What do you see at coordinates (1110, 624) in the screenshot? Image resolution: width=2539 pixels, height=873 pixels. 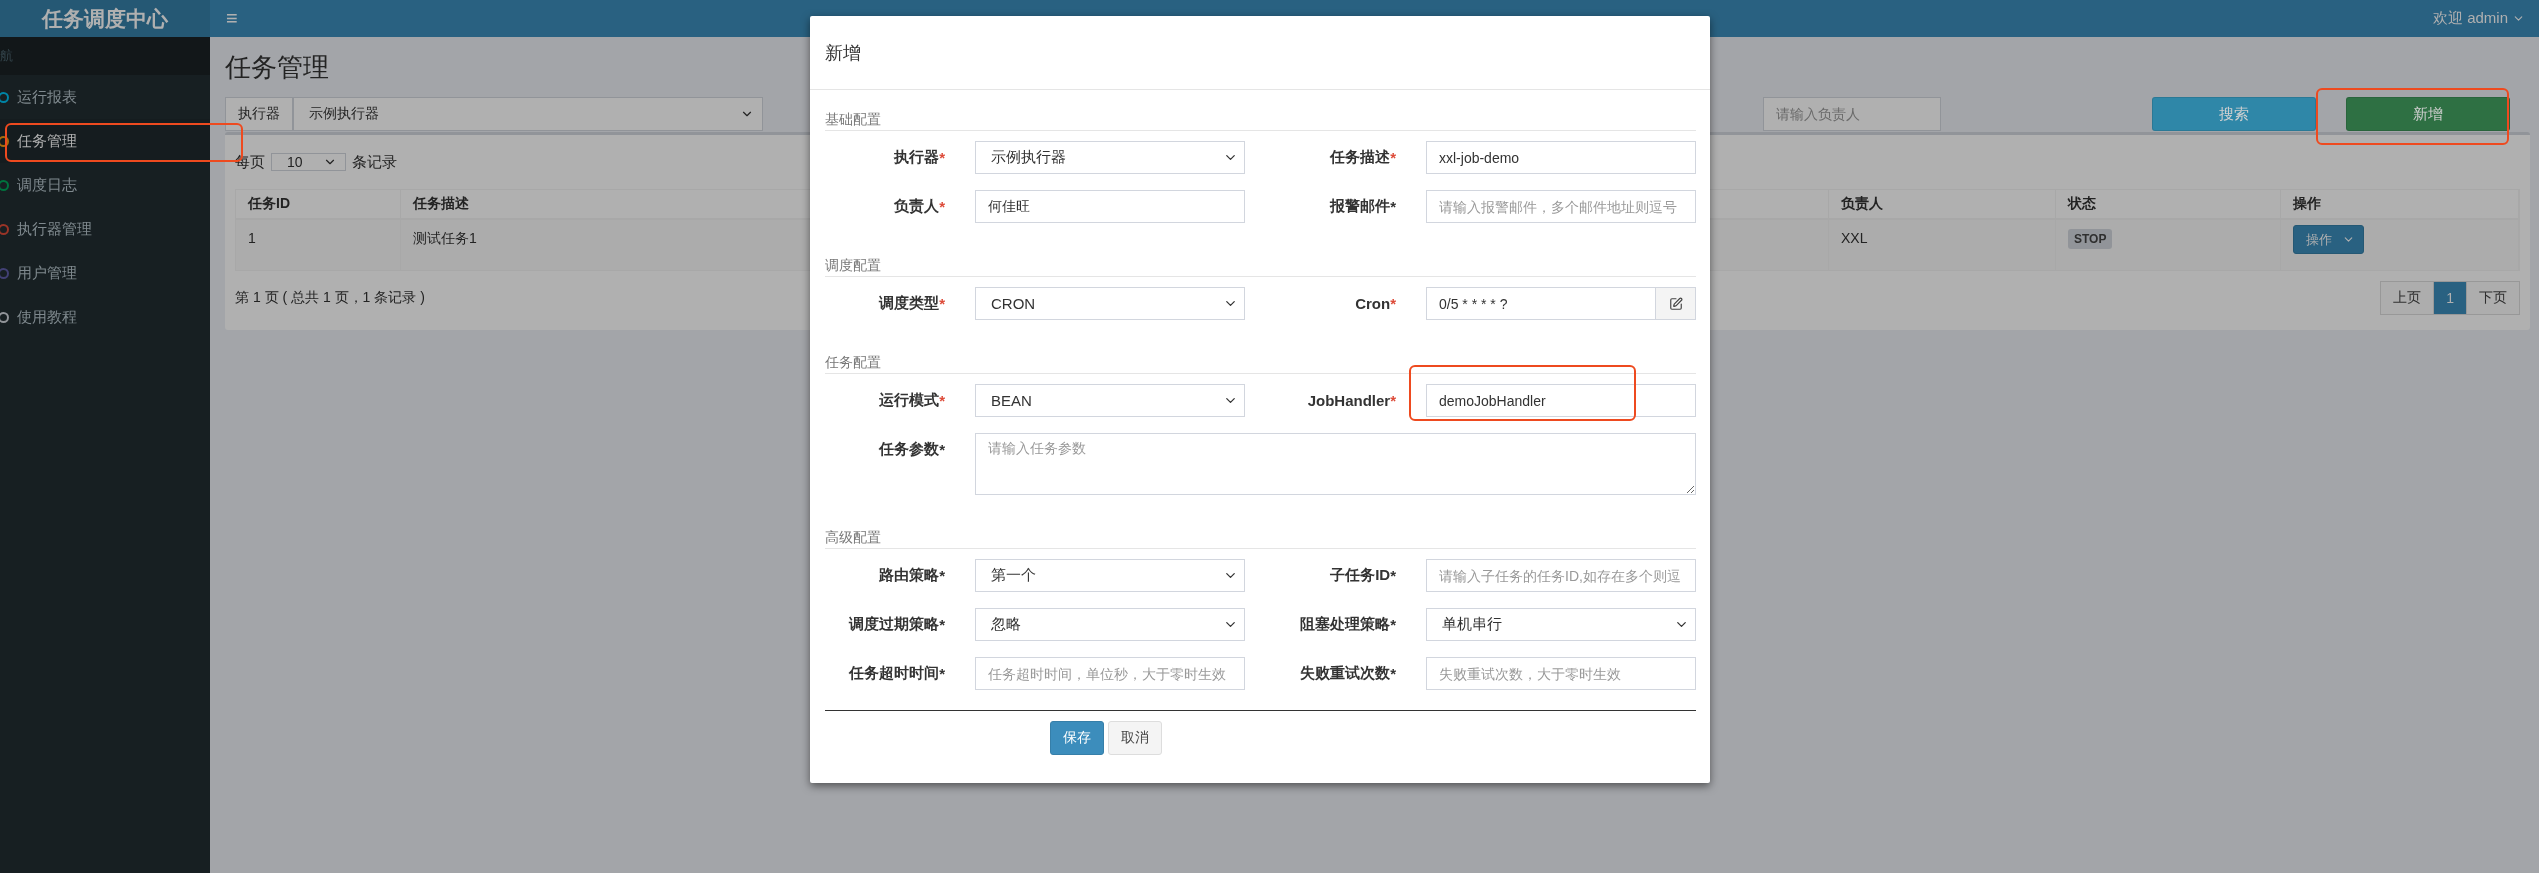 I see `select-field: 忽略` at bounding box center [1110, 624].